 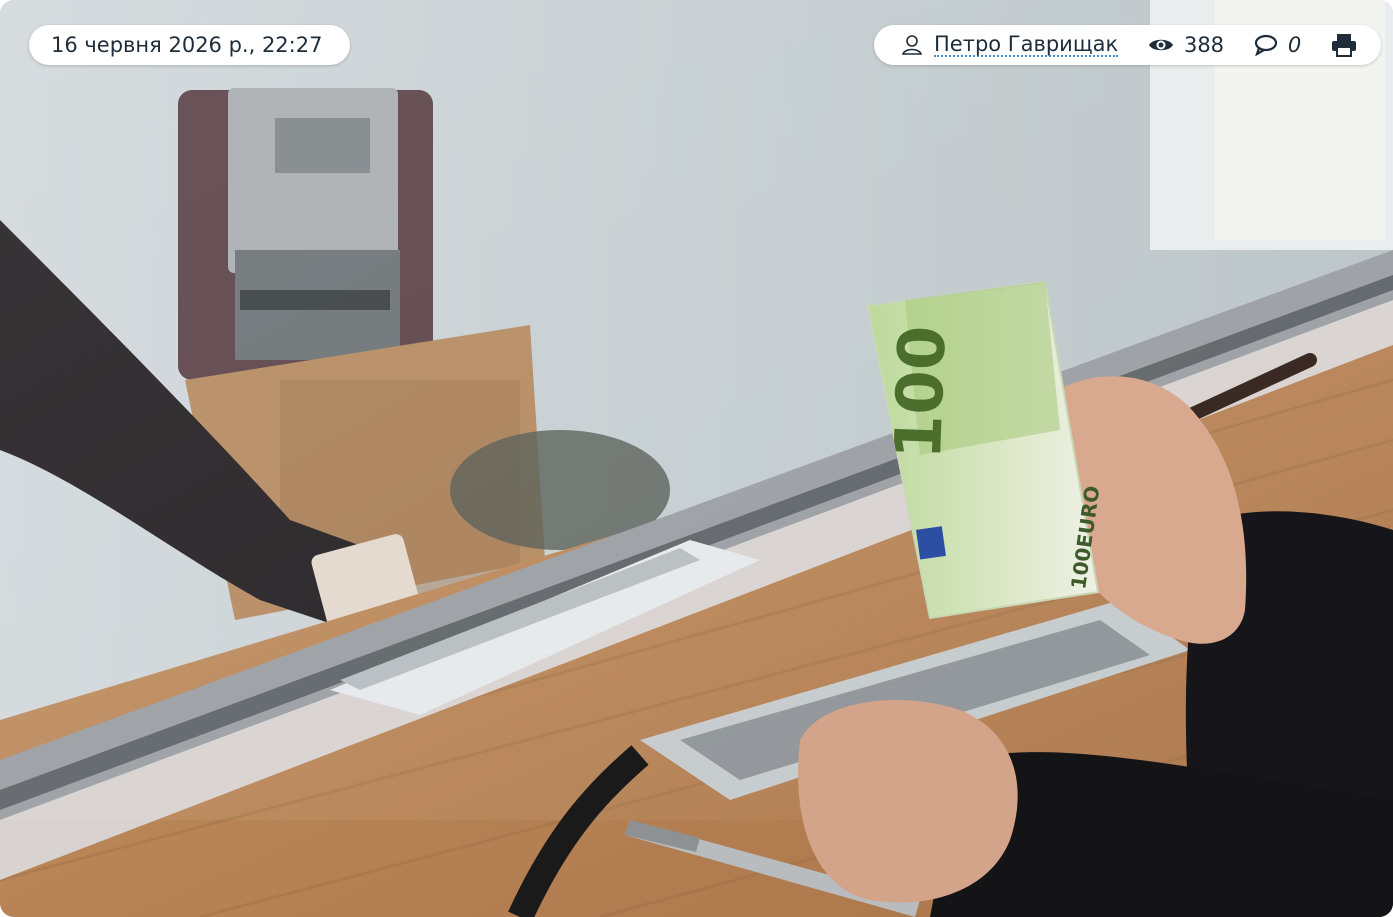 I want to click on banknote-value-text: 100, so click(x=921, y=392).